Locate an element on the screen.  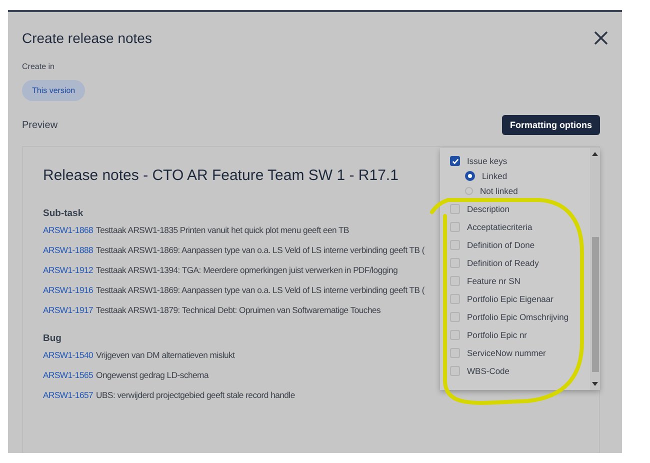
issue-link: ARSW1-1868 is located at coordinates (68, 230).